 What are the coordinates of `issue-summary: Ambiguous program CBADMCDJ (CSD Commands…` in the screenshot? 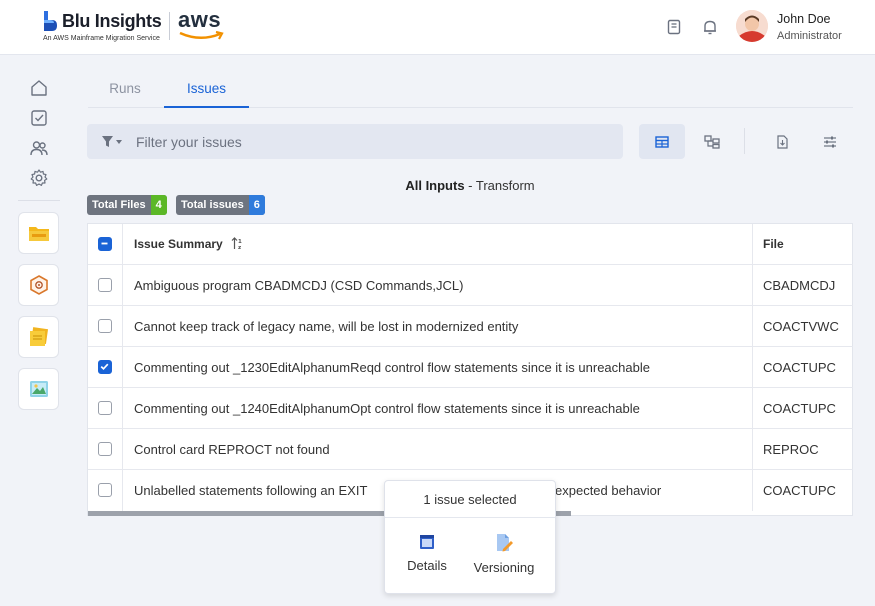 It's located at (299, 285).